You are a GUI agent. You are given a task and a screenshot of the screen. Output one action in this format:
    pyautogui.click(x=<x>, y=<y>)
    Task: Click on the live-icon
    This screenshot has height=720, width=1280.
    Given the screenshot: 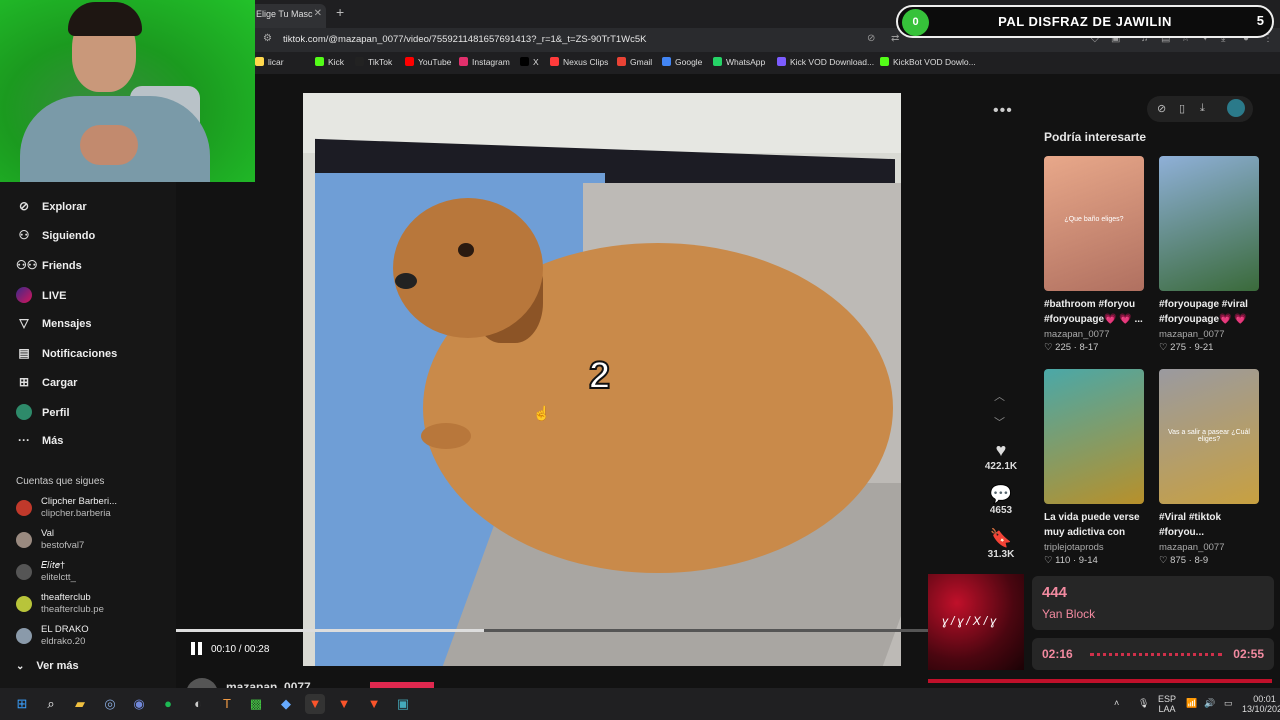 What is the action you would take?
    pyautogui.click(x=24, y=294)
    